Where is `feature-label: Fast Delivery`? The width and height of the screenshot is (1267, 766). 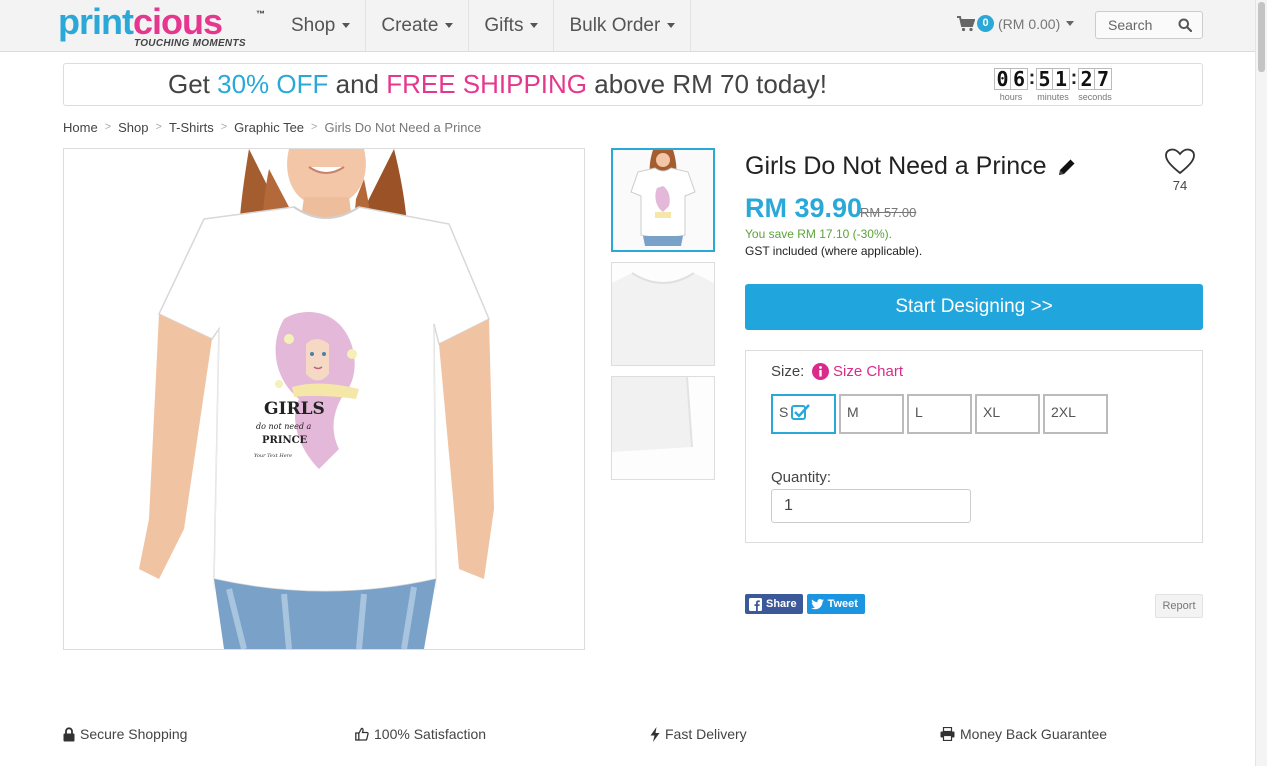
feature-label: Fast Delivery is located at coordinates (706, 734).